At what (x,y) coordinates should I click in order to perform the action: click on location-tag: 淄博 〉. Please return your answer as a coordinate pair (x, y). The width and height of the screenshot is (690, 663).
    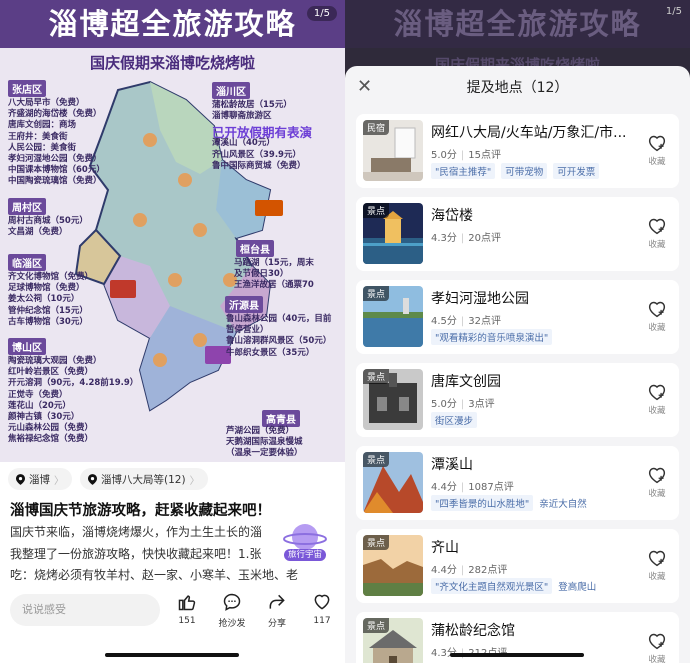
    Looking at the image, I should click on (40, 479).